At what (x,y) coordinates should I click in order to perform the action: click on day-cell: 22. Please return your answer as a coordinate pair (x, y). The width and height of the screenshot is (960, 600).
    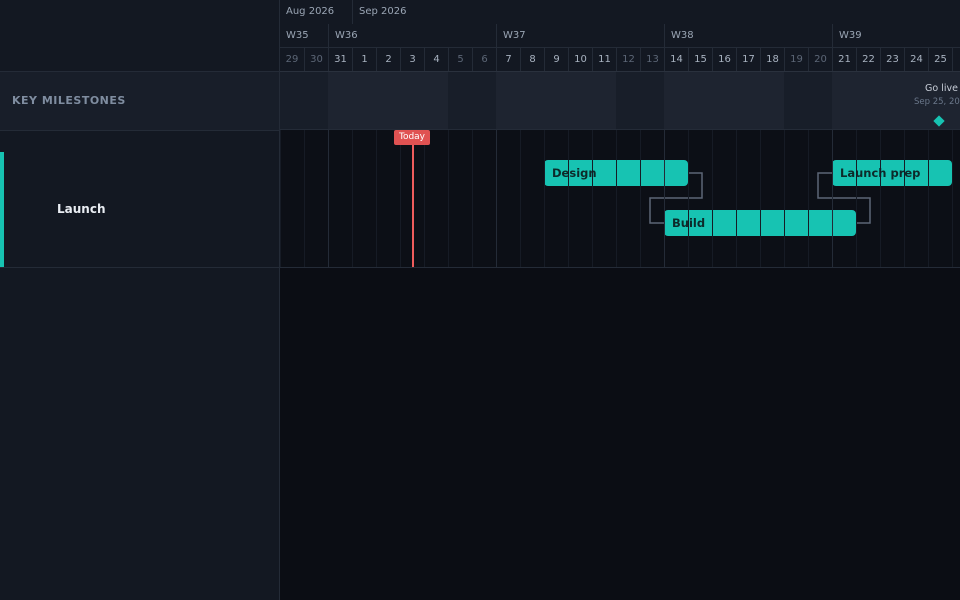
    Looking at the image, I should click on (868, 59).